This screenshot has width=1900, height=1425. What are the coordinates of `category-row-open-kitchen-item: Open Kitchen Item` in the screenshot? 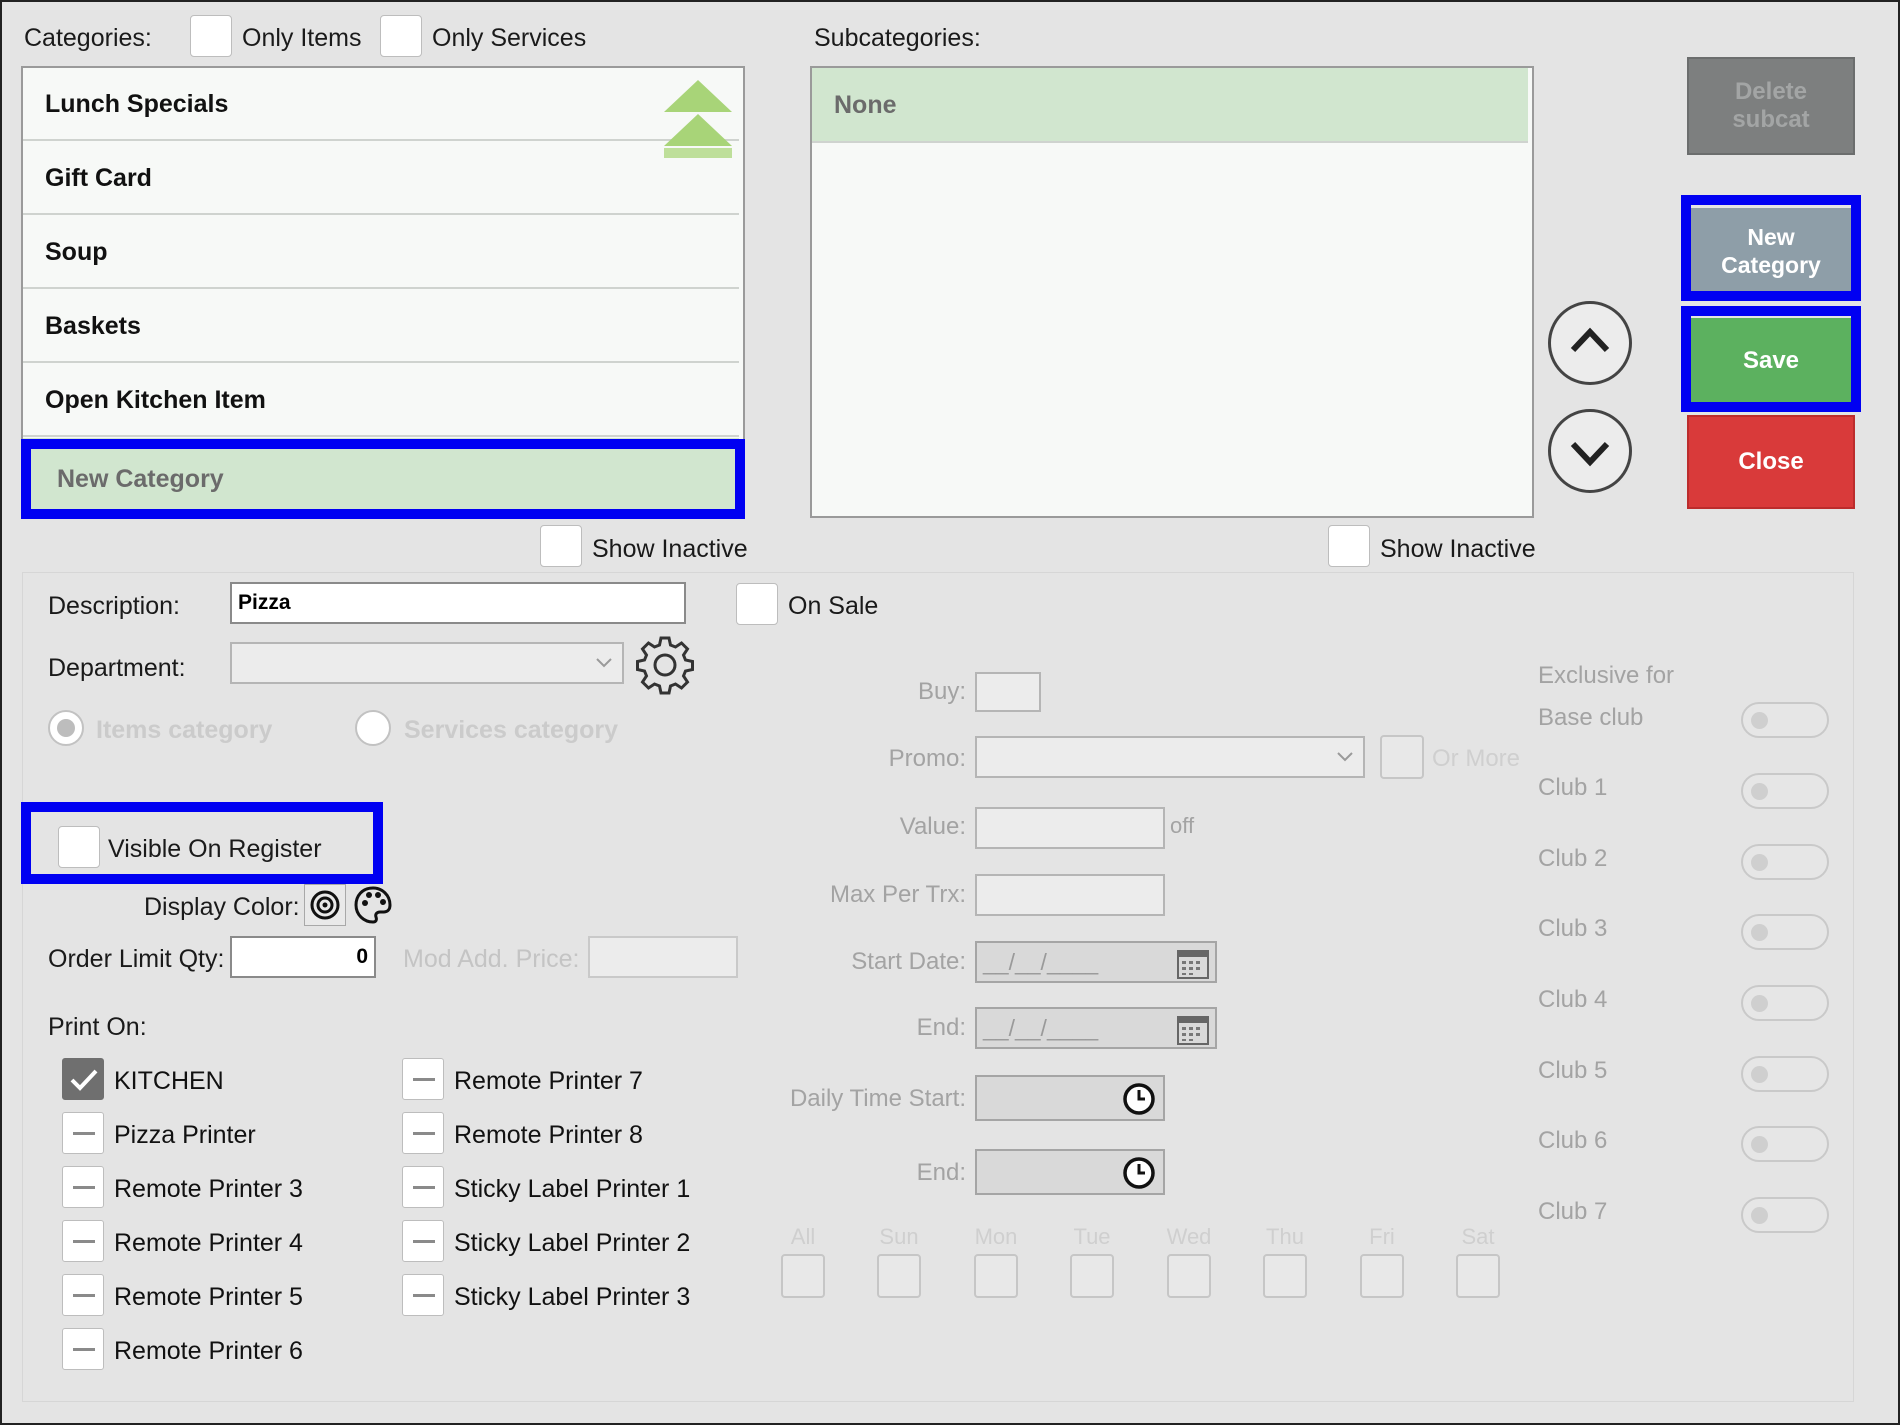 It's located at (381, 400).